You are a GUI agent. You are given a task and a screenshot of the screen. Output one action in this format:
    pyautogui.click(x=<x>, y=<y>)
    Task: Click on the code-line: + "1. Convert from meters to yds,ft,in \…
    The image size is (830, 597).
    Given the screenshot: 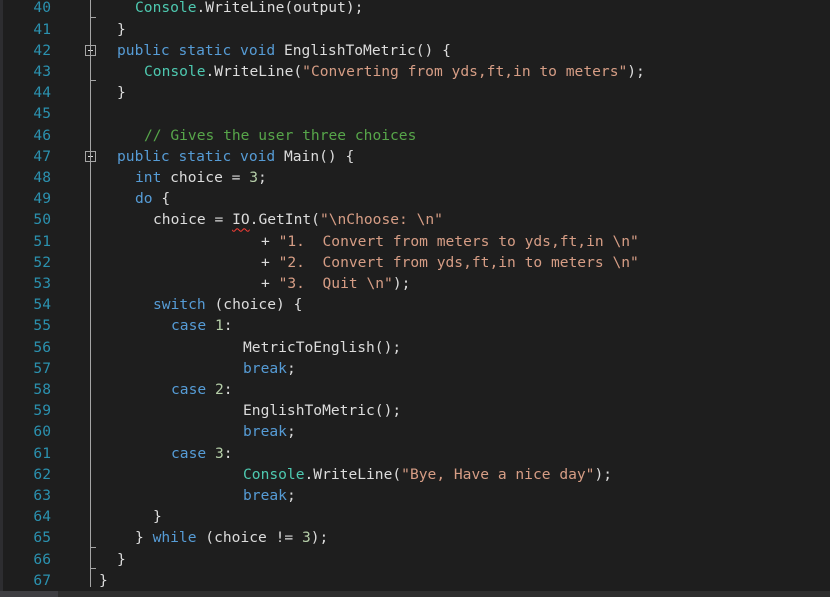 What is the action you would take?
    pyautogui.click(x=450, y=241)
    